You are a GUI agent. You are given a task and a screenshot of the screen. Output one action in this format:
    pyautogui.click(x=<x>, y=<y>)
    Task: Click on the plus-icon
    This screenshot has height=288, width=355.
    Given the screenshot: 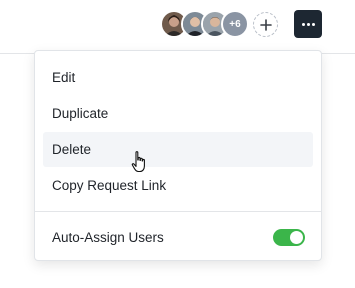 What is the action you would take?
    pyautogui.click(x=265, y=24)
    